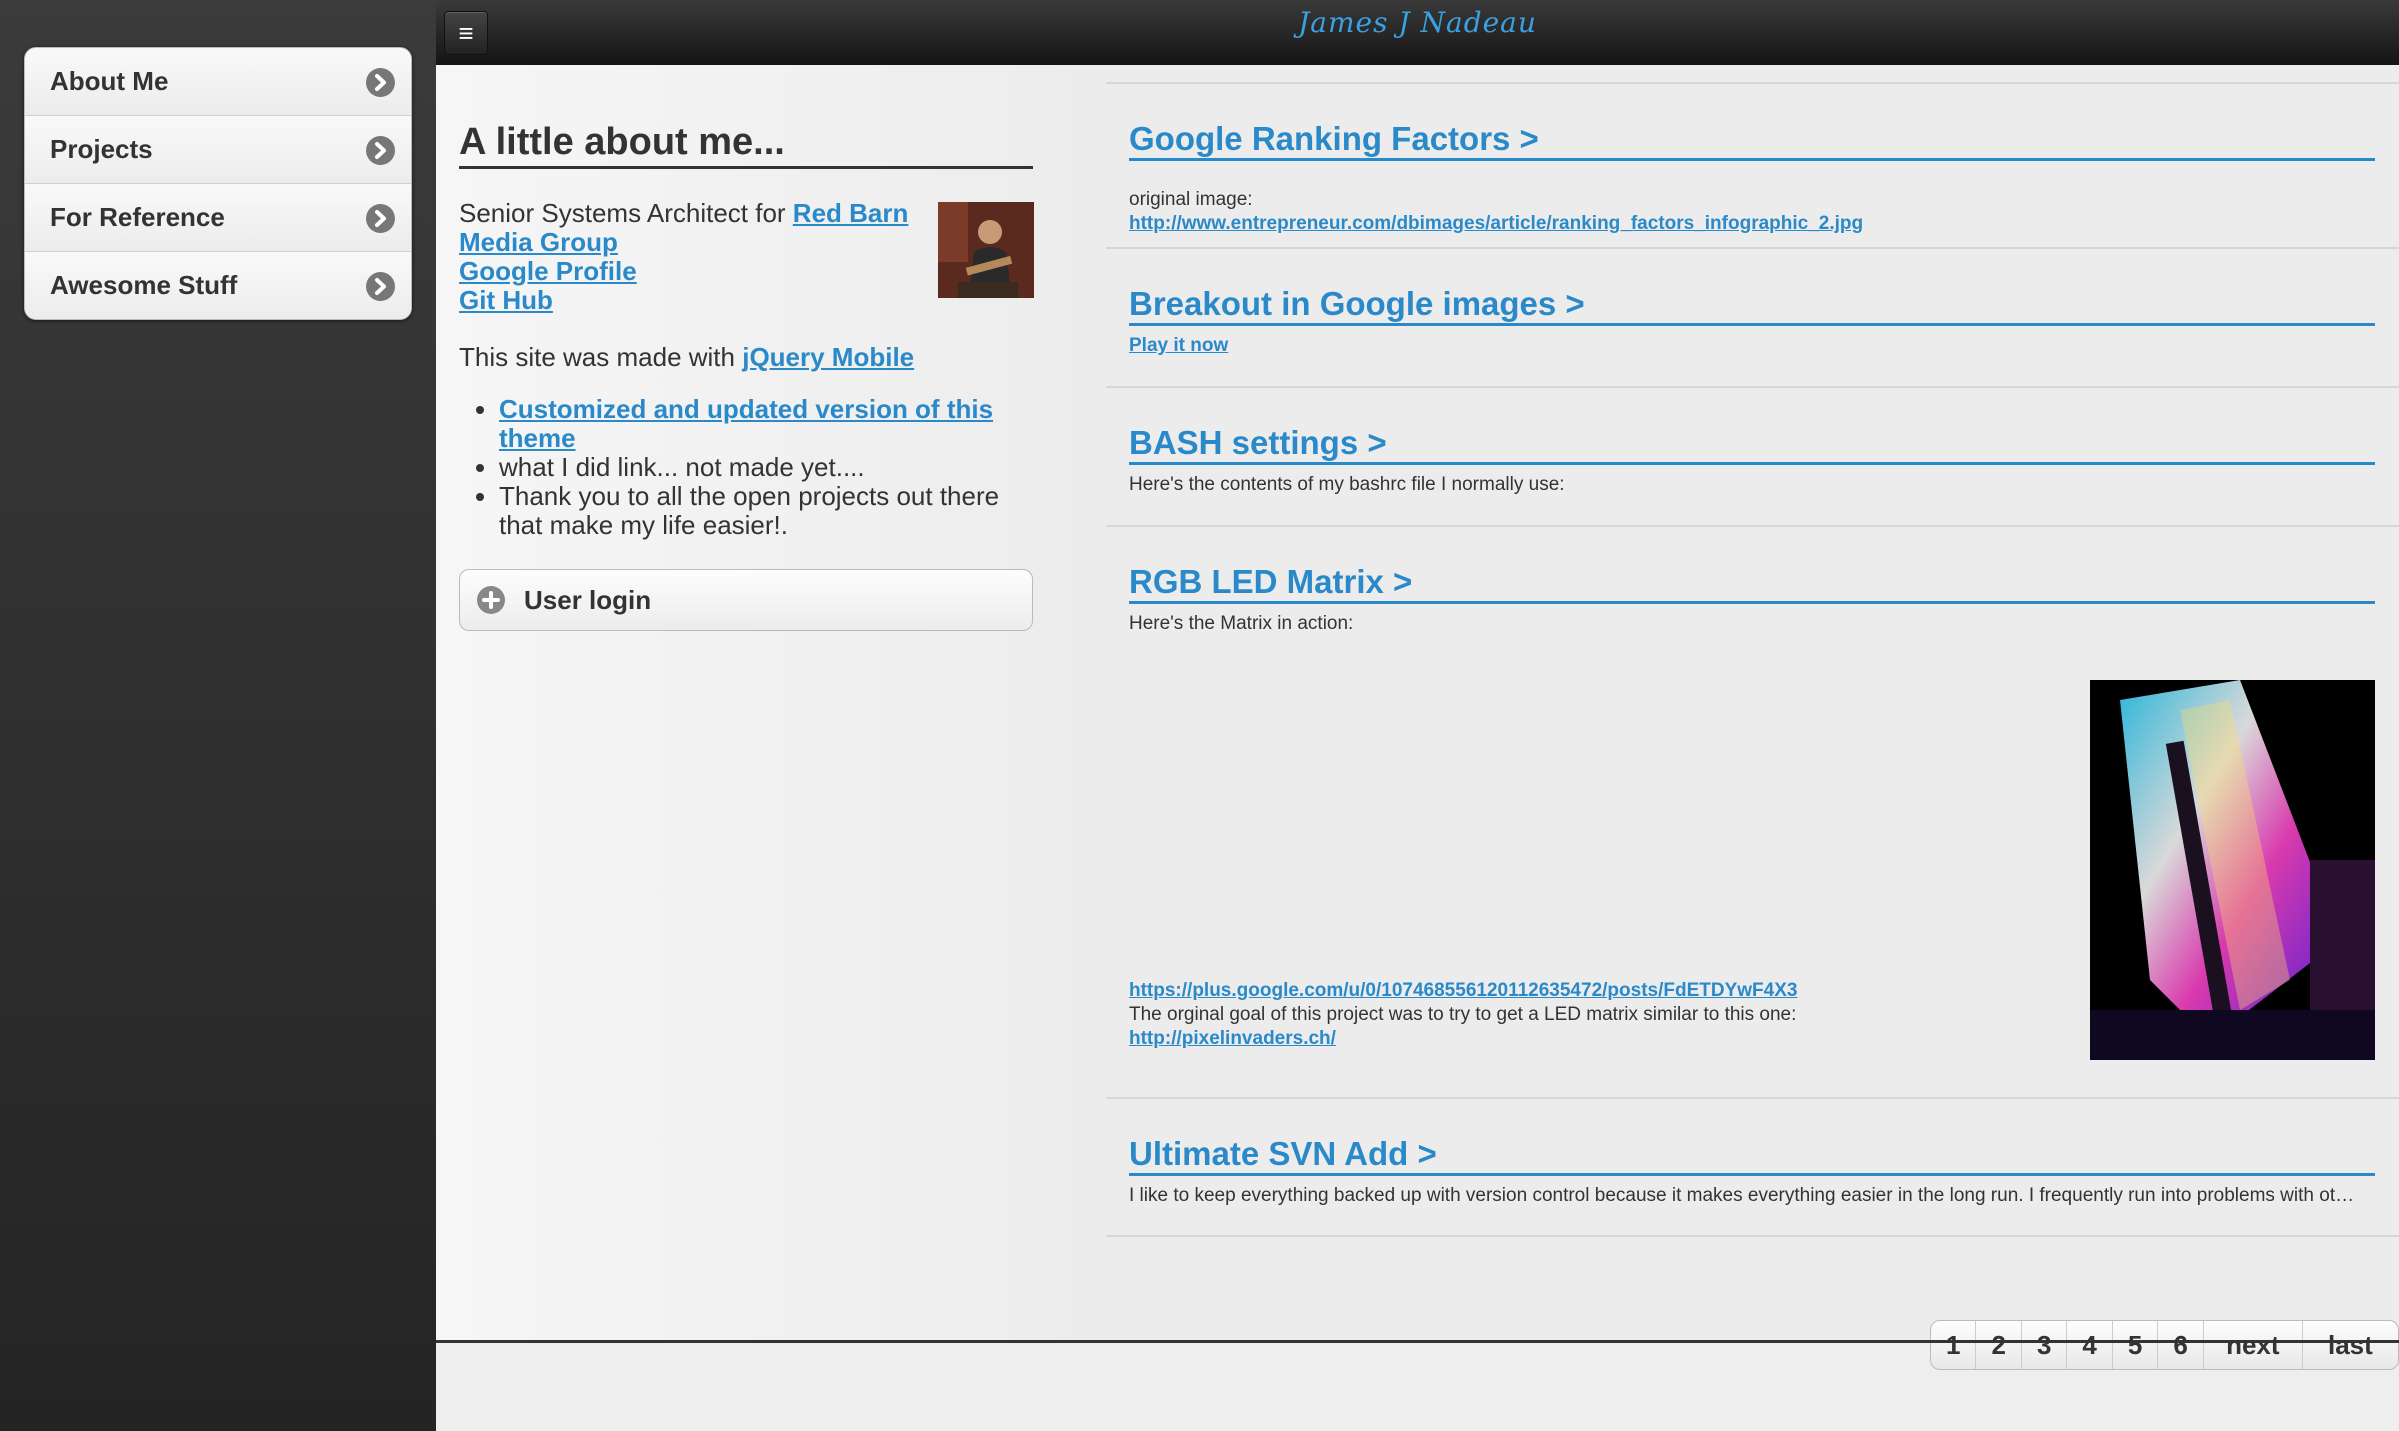  I want to click on profile-photo, so click(986, 250).